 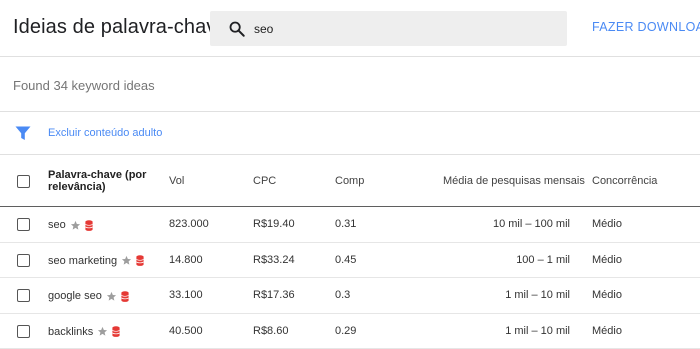 I want to click on select-all-checkbox, so click(x=23, y=181).